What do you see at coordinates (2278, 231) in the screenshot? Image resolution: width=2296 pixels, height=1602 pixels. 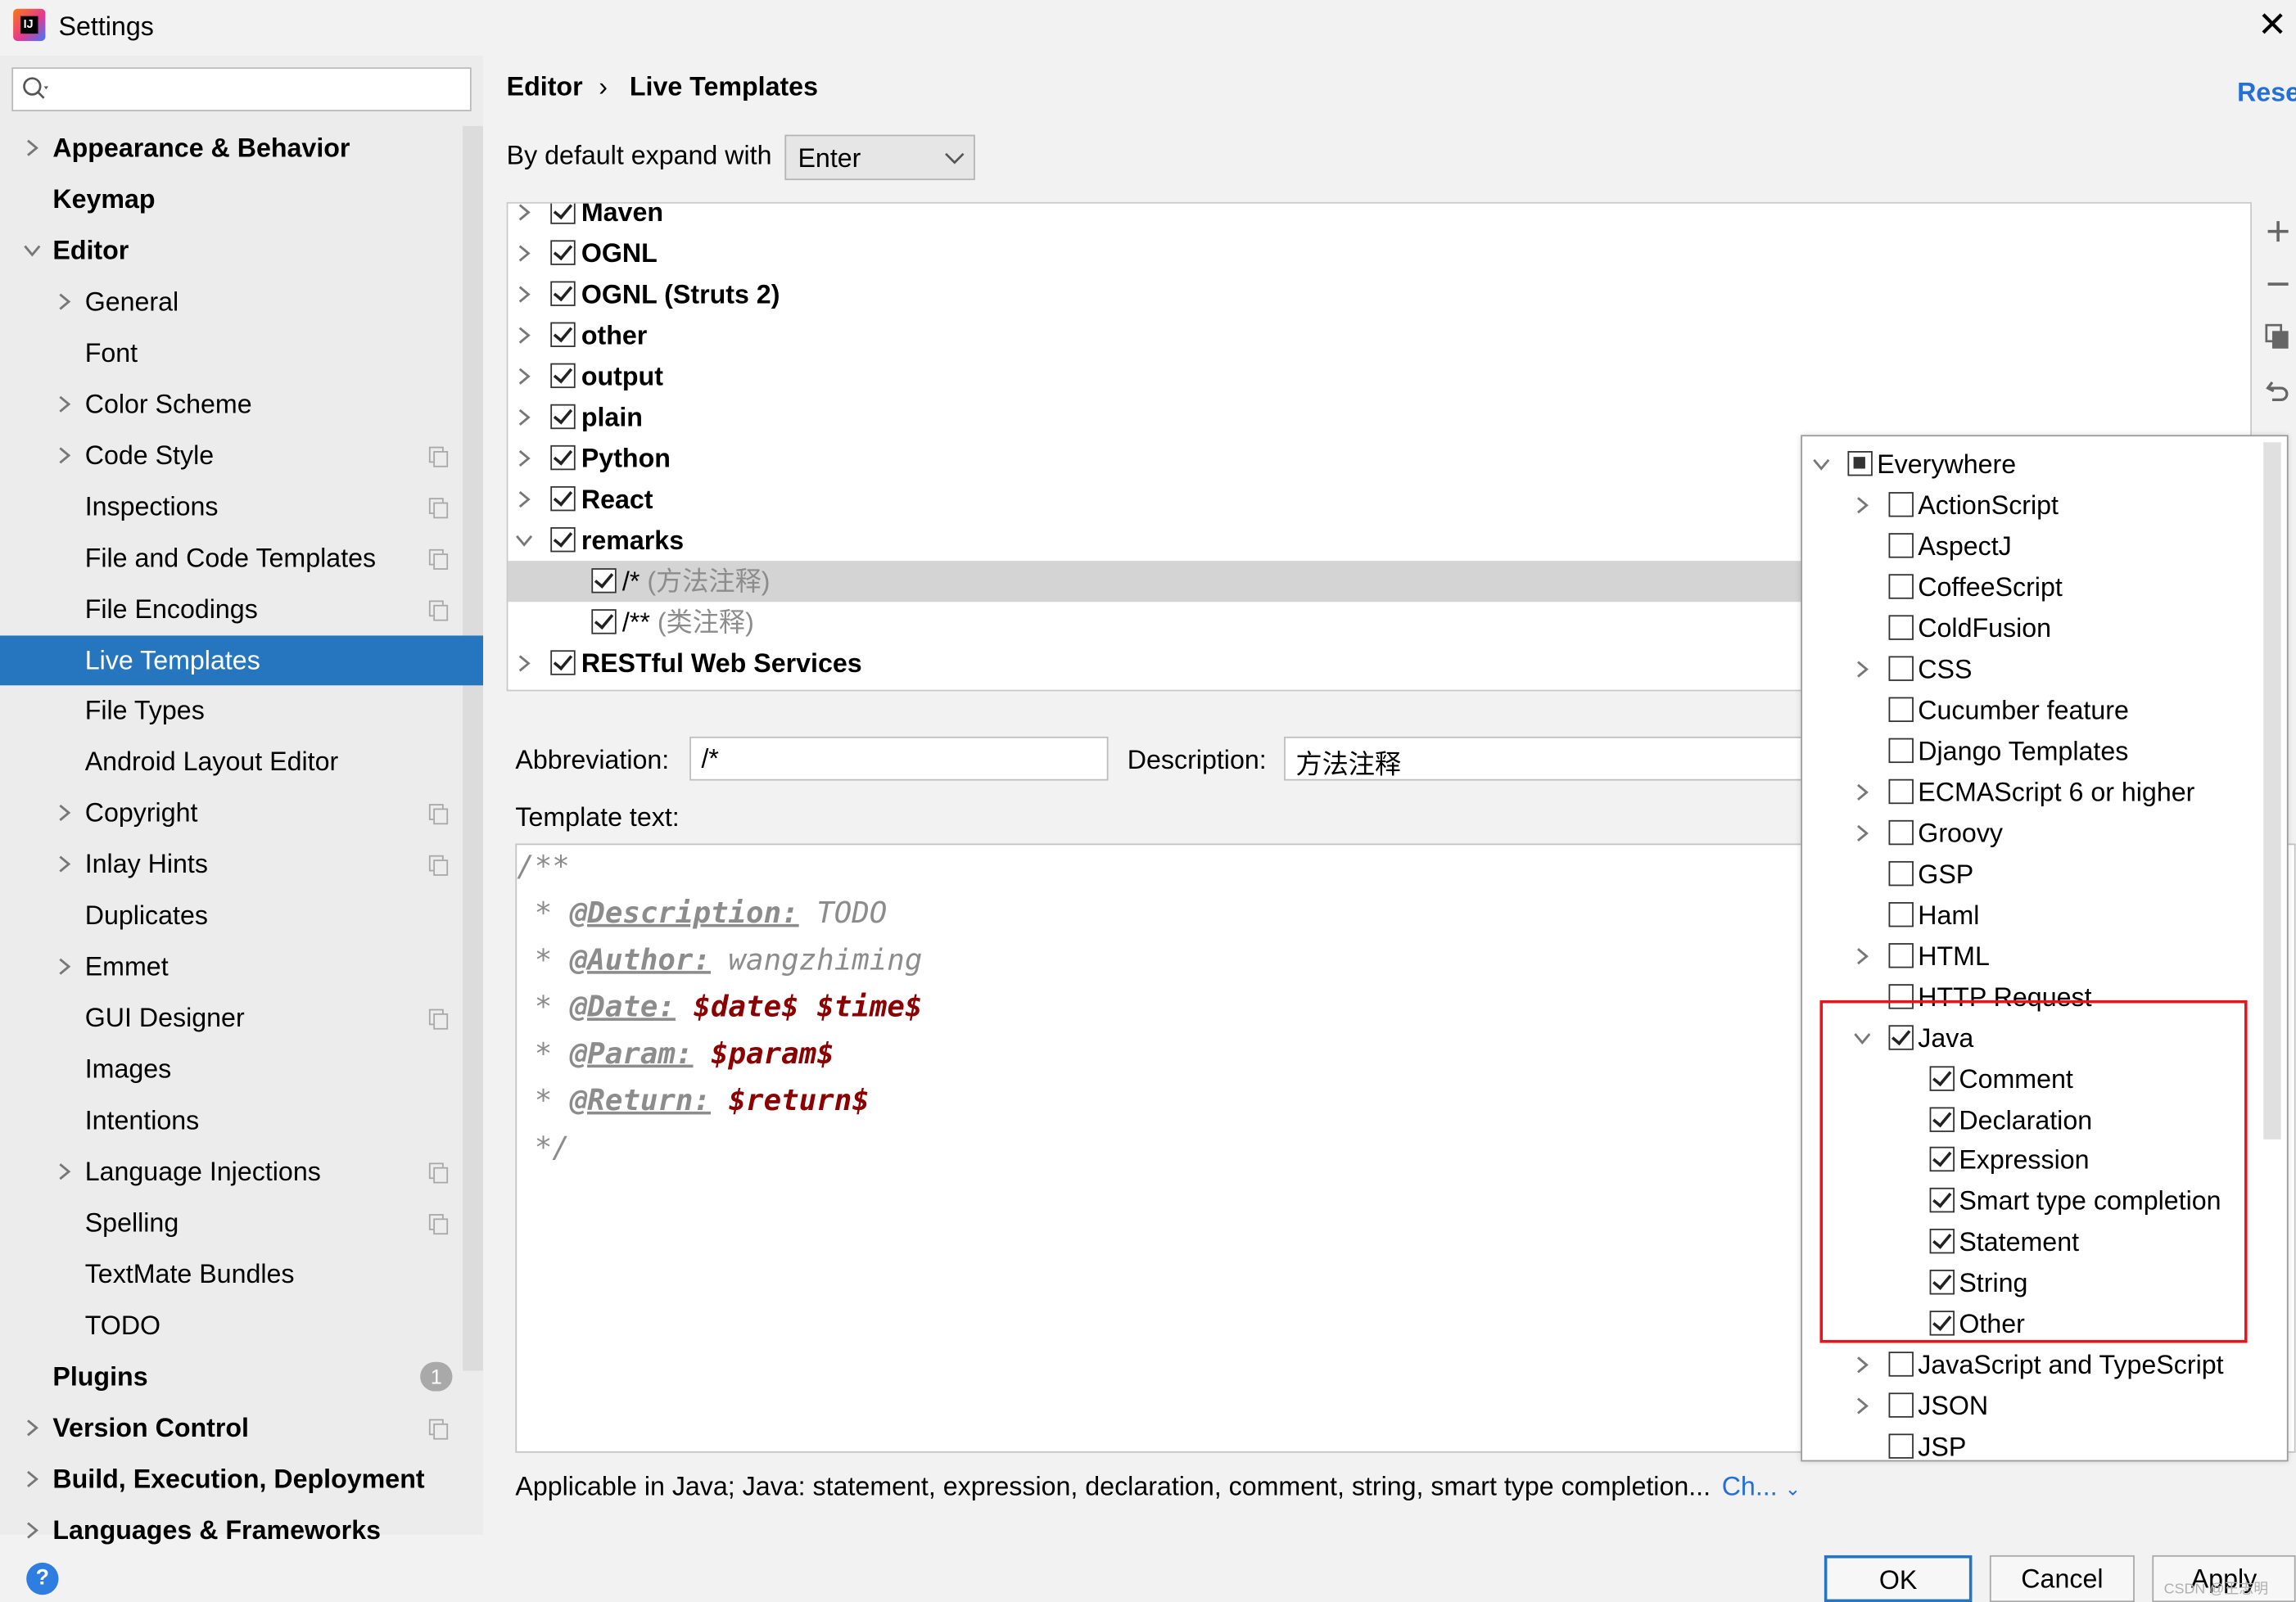 I see `add-icon` at bounding box center [2278, 231].